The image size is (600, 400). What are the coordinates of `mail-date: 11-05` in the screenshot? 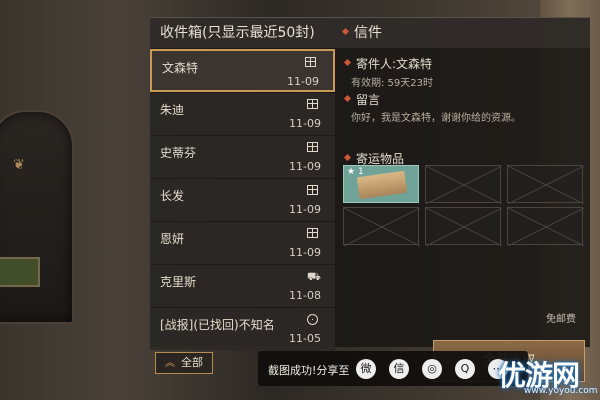 It's located at (305, 338).